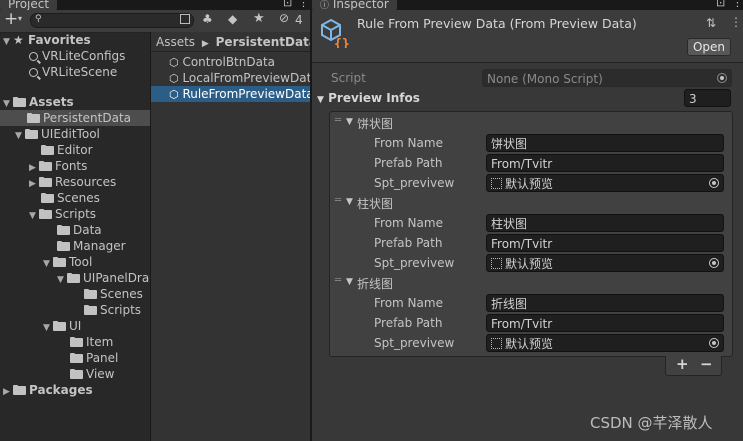 The width and height of the screenshot is (743, 441). I want to click on assets-row: ▼ Assets, so click(38, 102).